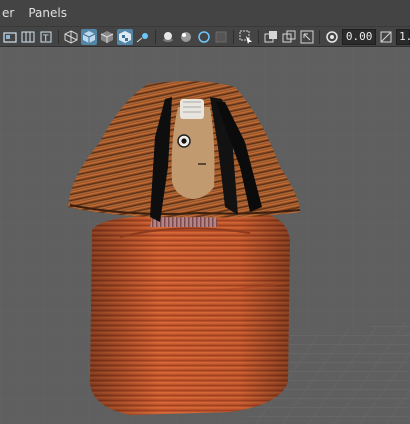 The width and height of the screenshot is (410, 424). I want to click on select-icon, so click(246, 37).